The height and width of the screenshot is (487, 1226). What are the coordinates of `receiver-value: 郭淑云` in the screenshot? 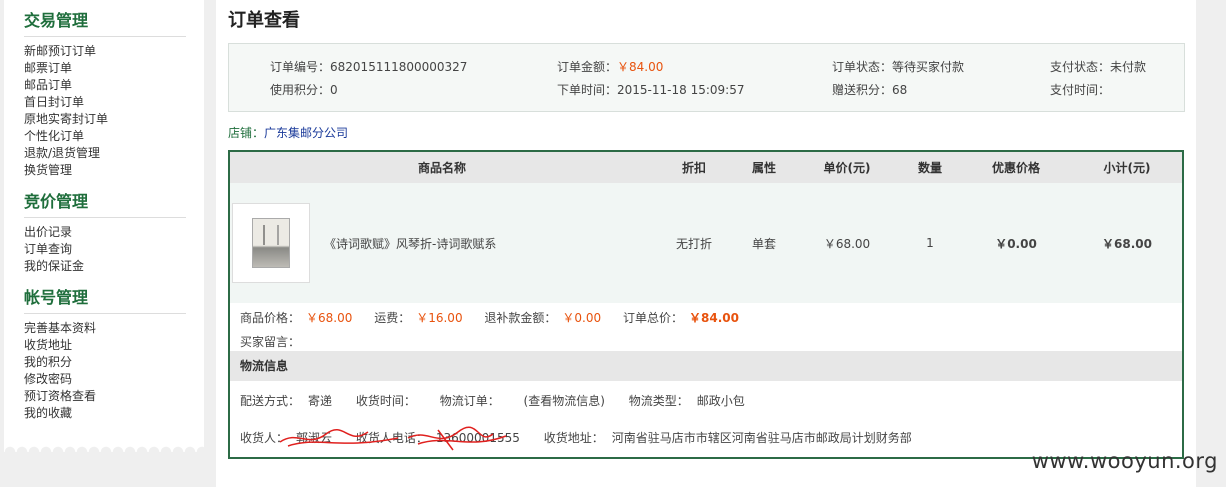 It's located at (314, 438).